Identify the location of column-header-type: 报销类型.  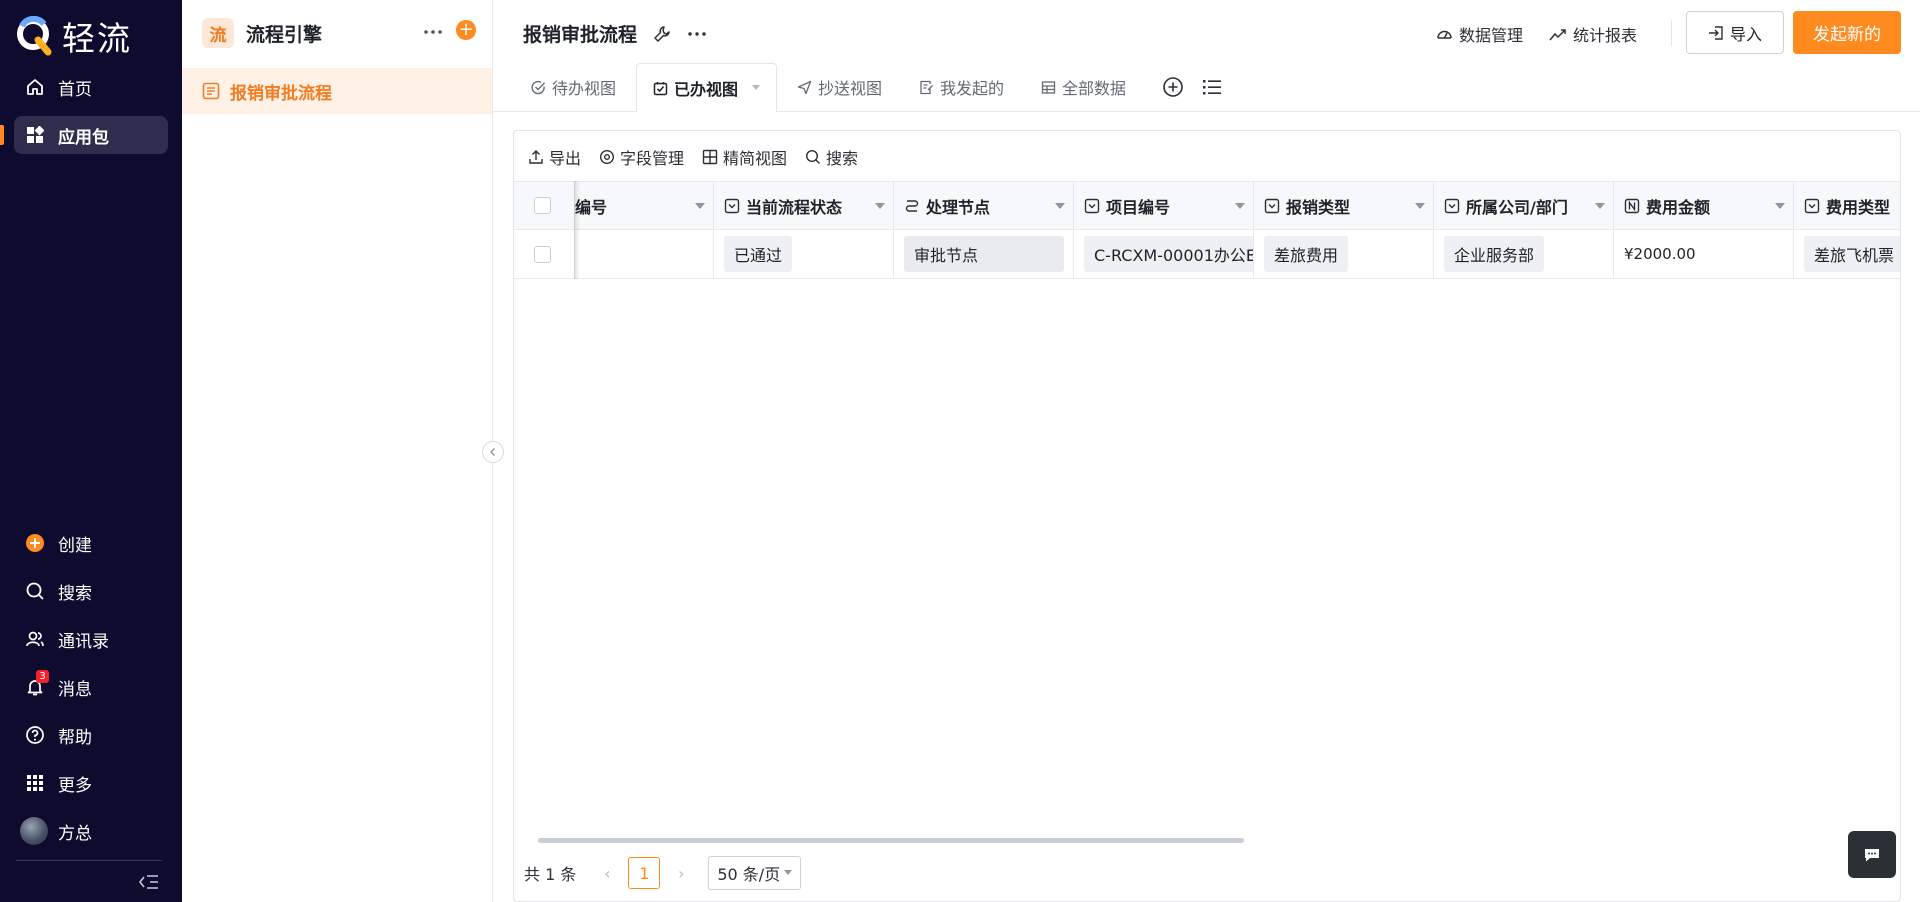
(1344, 205).